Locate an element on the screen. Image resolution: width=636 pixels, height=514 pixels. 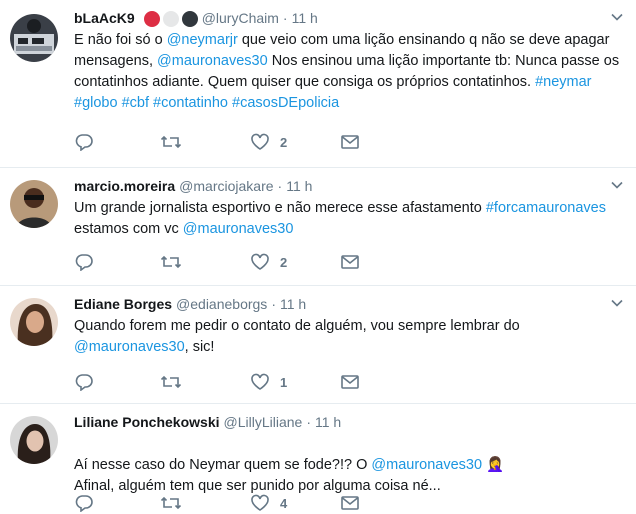
emoji-badges is located at coordinates (169, 18).